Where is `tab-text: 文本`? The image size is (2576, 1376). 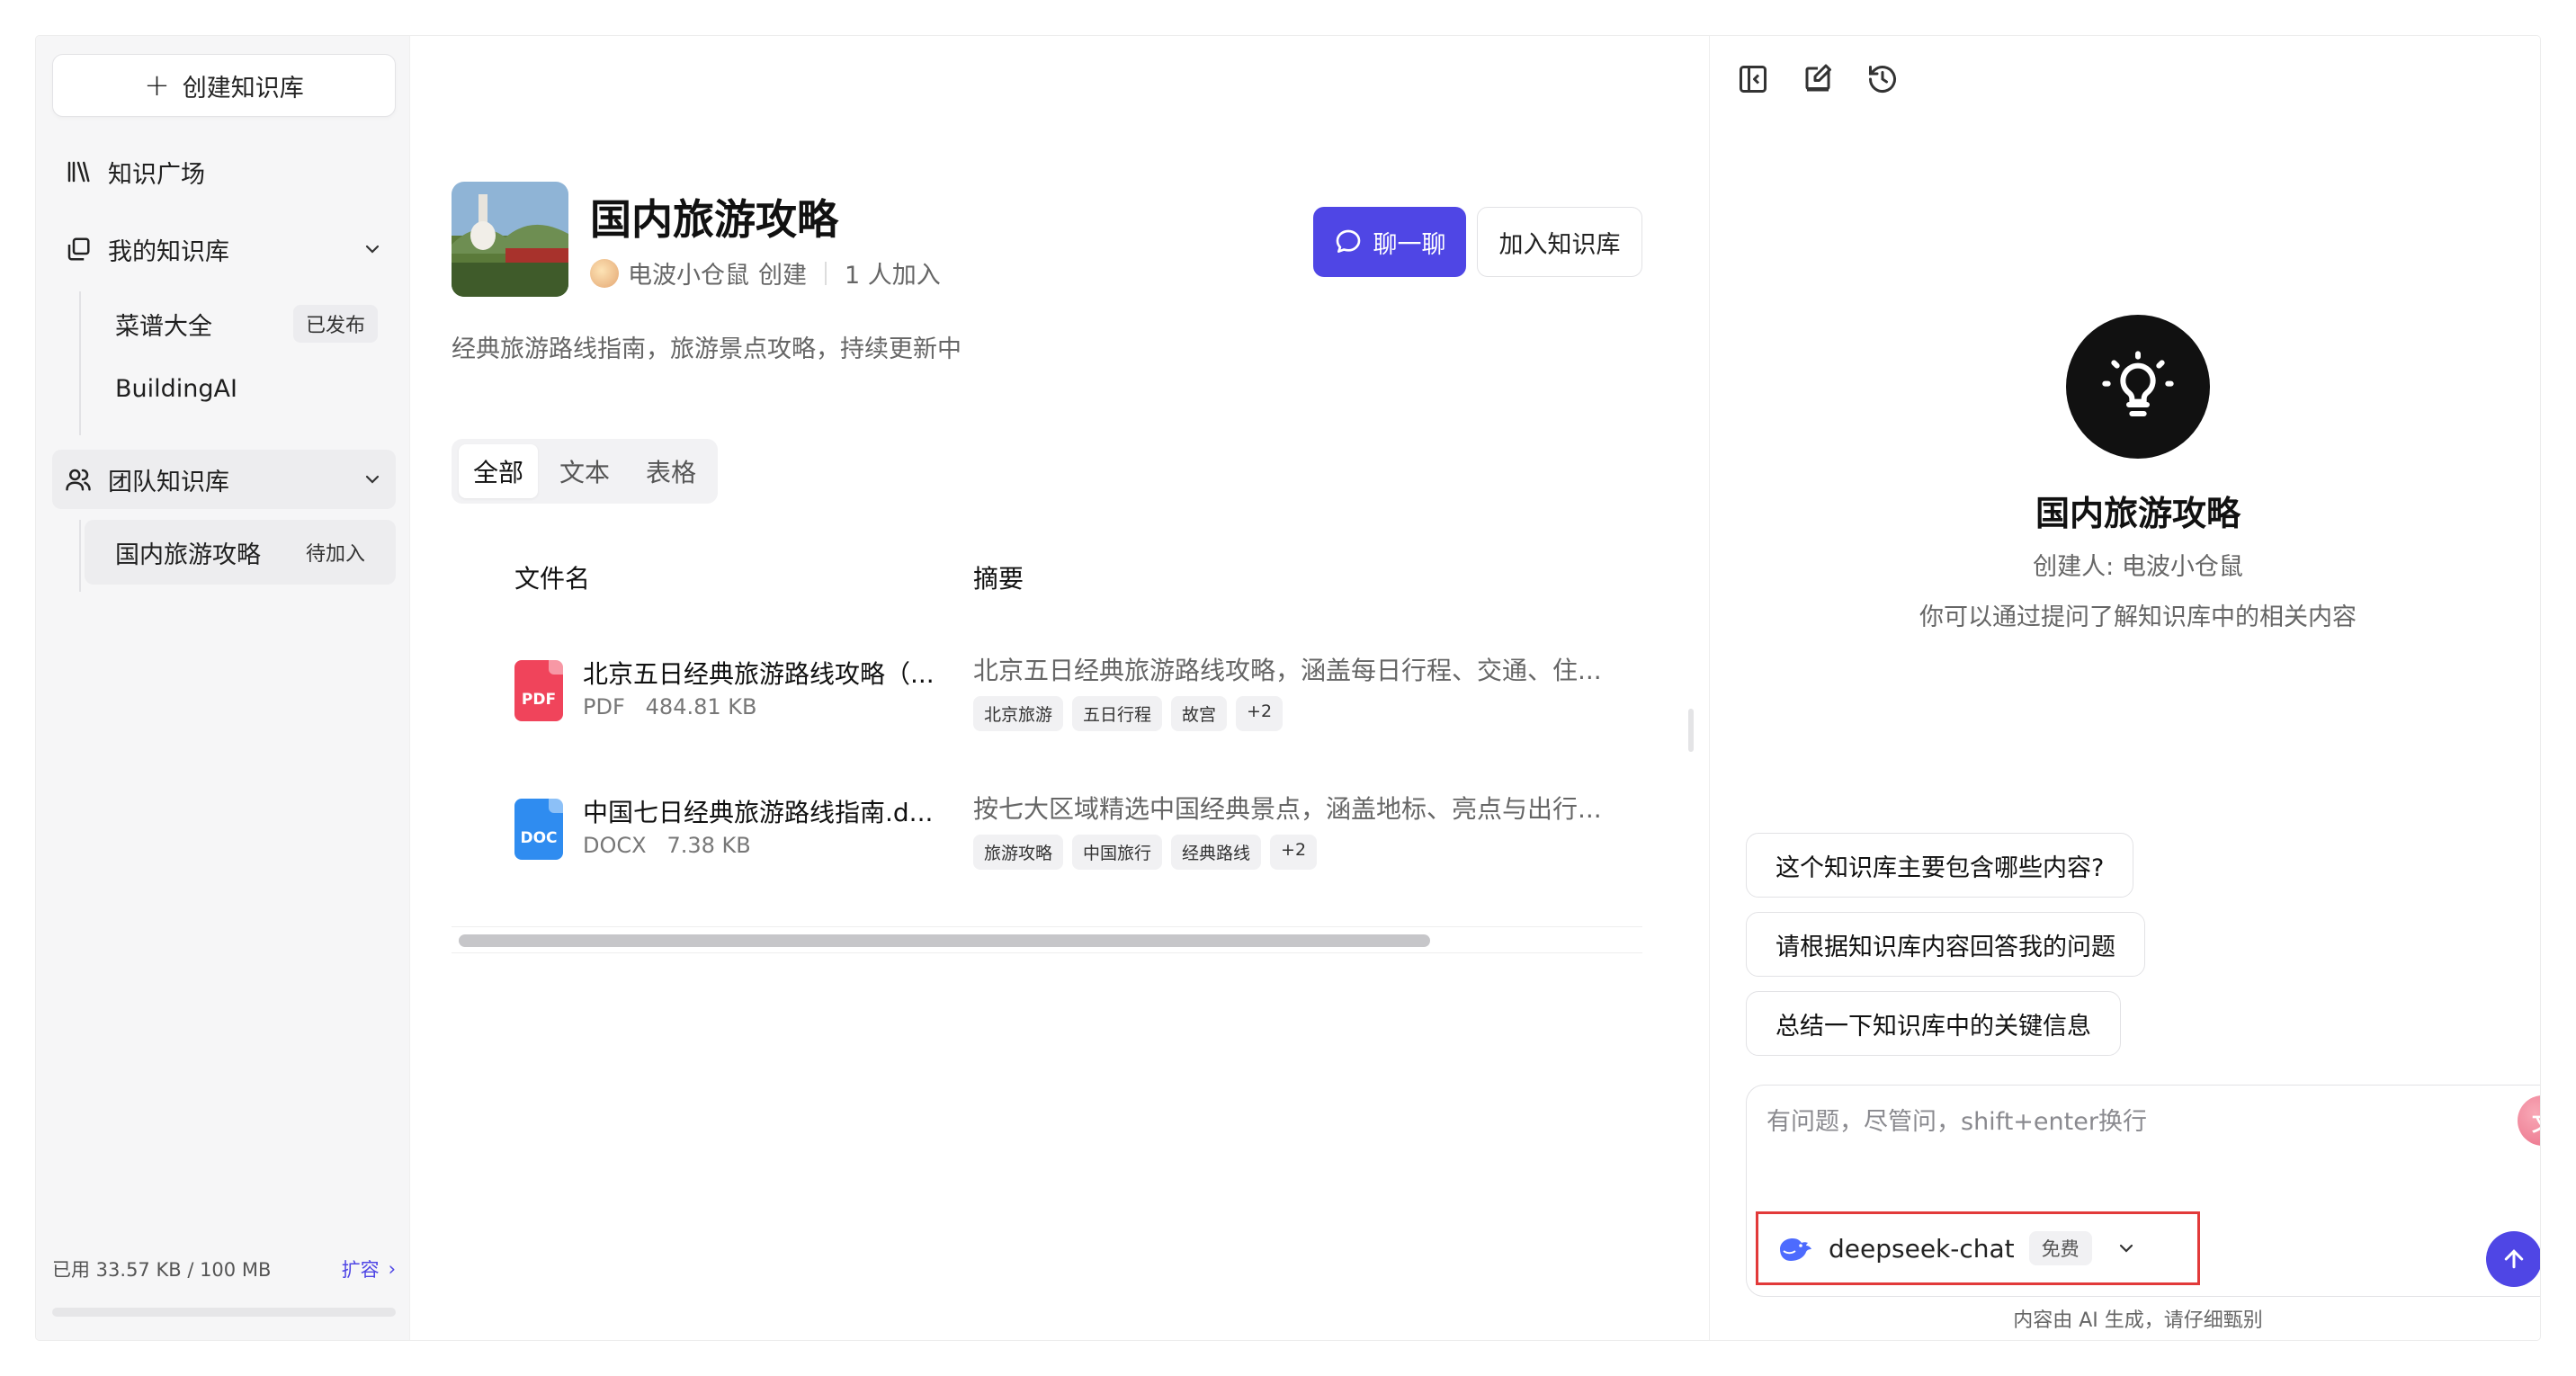
tab-text: 文本 is located at coordinates (584, 471).